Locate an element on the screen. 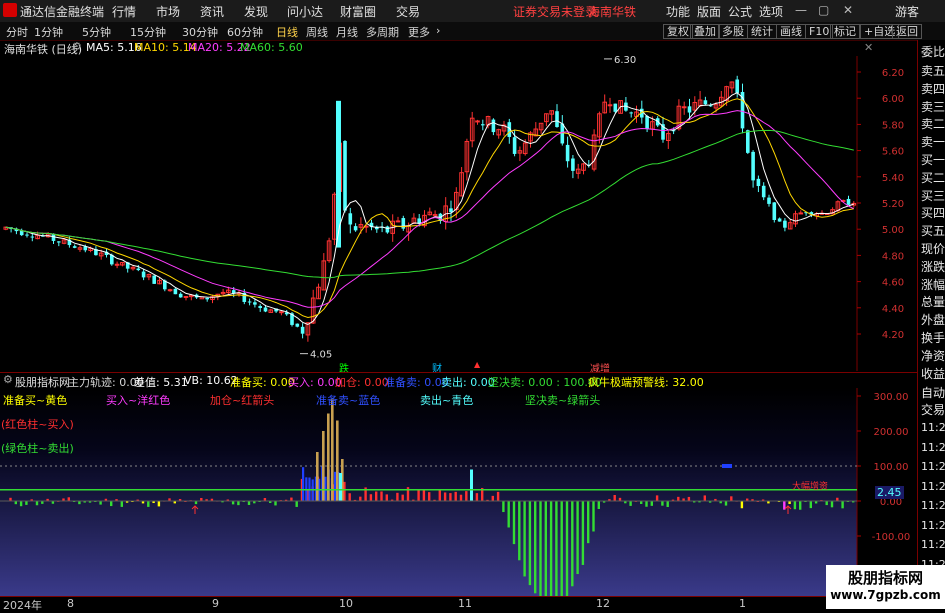  side-trade: 交易 is located at coordinates (933, 409).